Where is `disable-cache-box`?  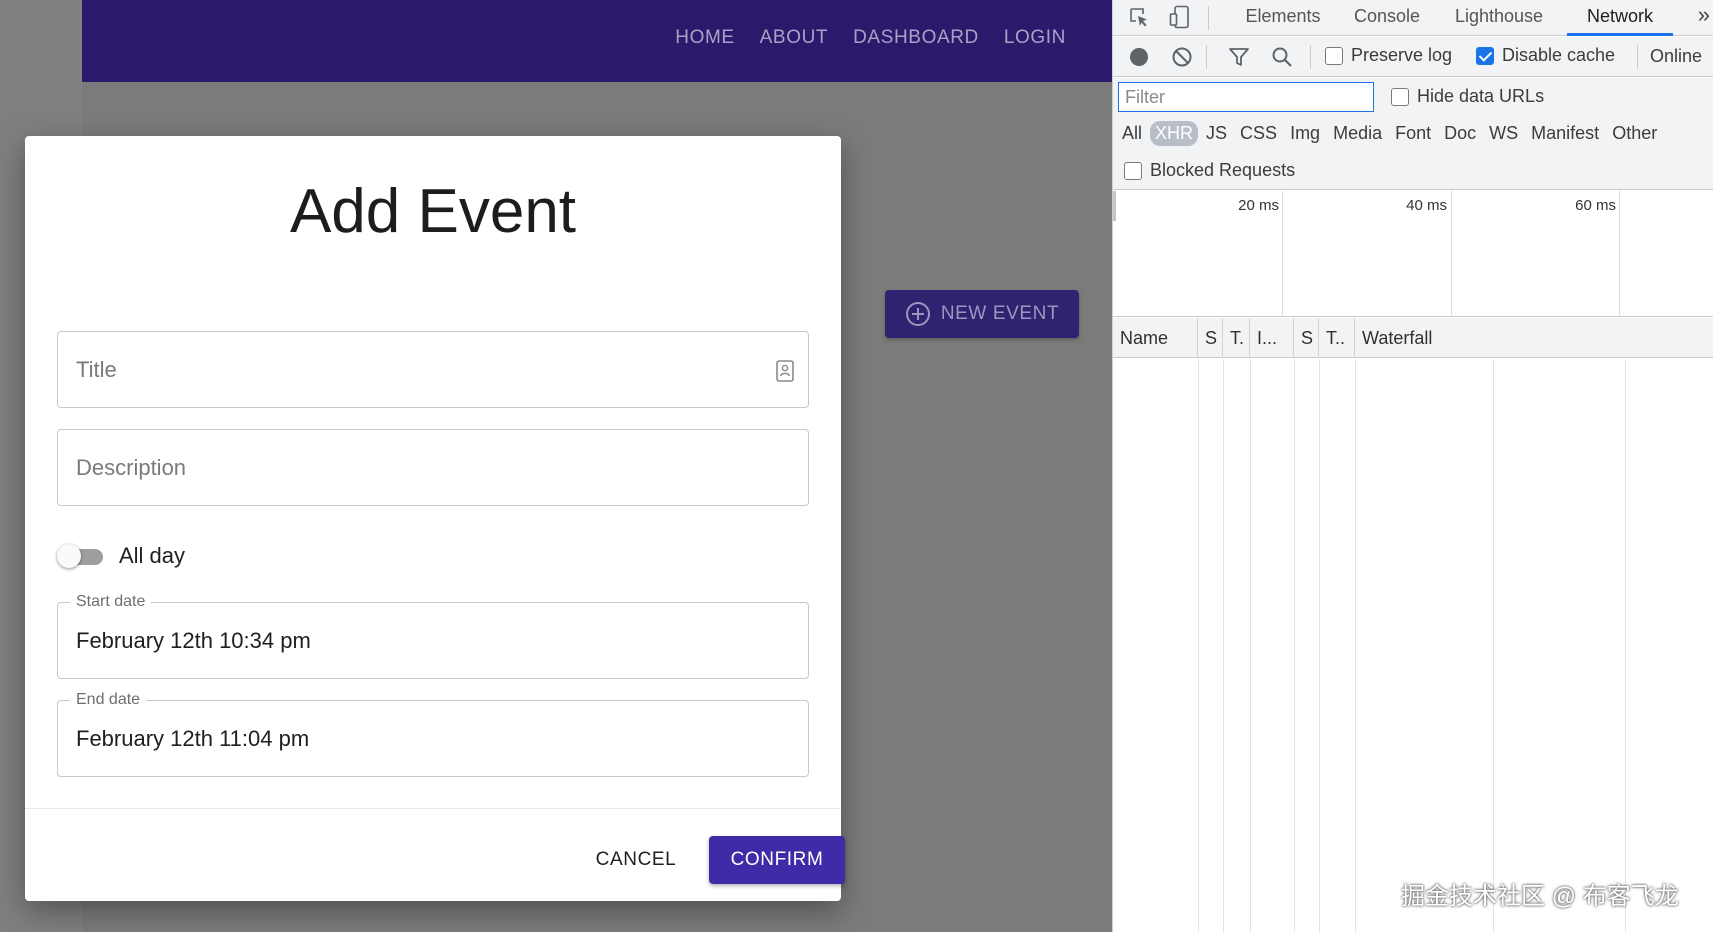 disable-cache-box is located at coordinates (1485, 55).